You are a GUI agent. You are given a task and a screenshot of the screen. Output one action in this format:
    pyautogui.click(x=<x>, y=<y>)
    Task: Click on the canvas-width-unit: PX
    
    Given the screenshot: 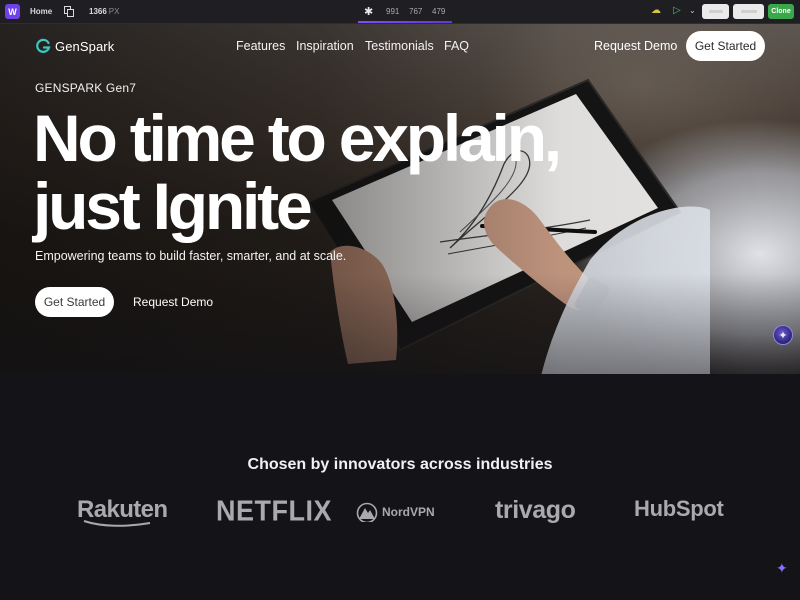 What is the action you would take?
    pyautogui.click(x=114, y=11)
    